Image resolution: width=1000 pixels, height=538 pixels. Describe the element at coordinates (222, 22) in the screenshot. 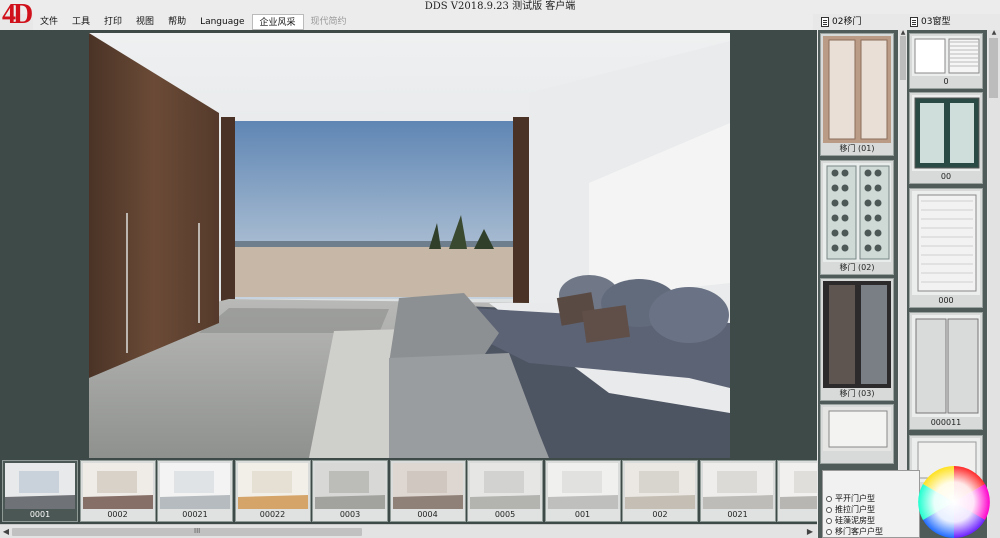

I see `menu-item-5: Language` at that location.